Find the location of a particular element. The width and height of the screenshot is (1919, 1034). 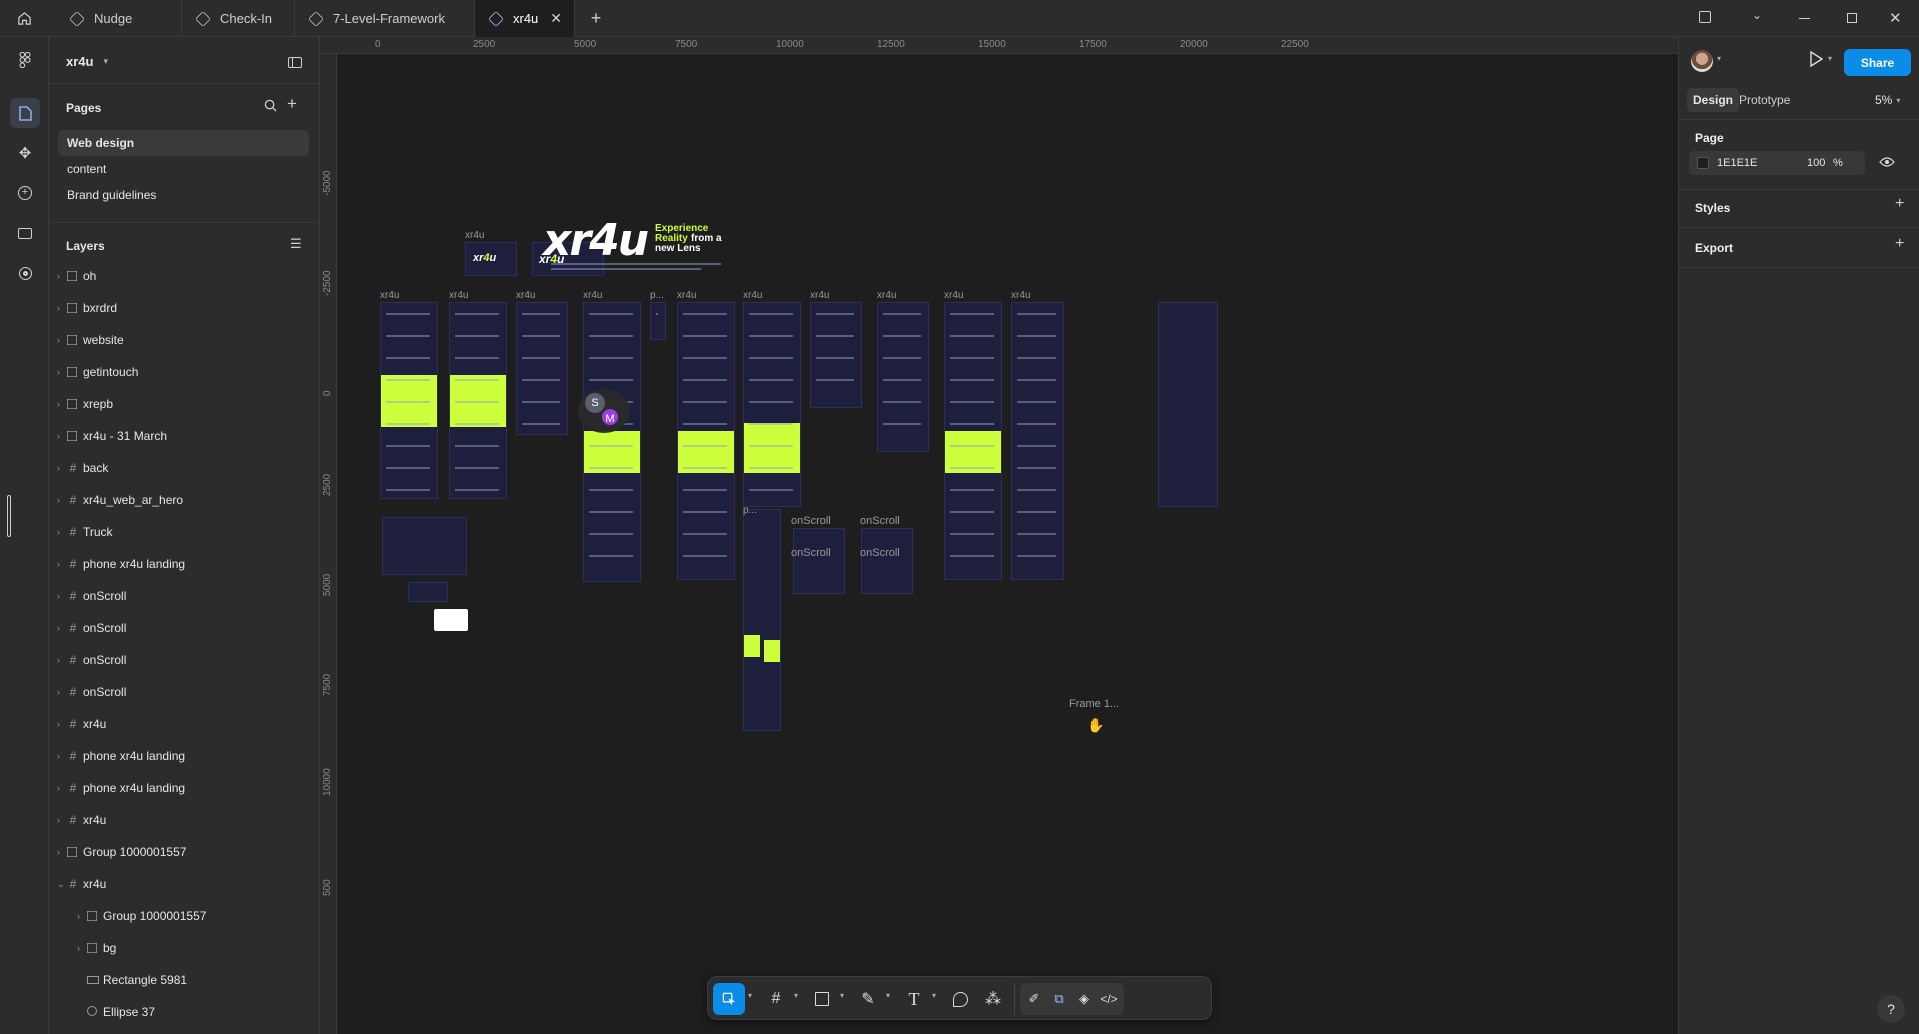

actions-tool-button: ⁂ is located at coordinates (993, 999).